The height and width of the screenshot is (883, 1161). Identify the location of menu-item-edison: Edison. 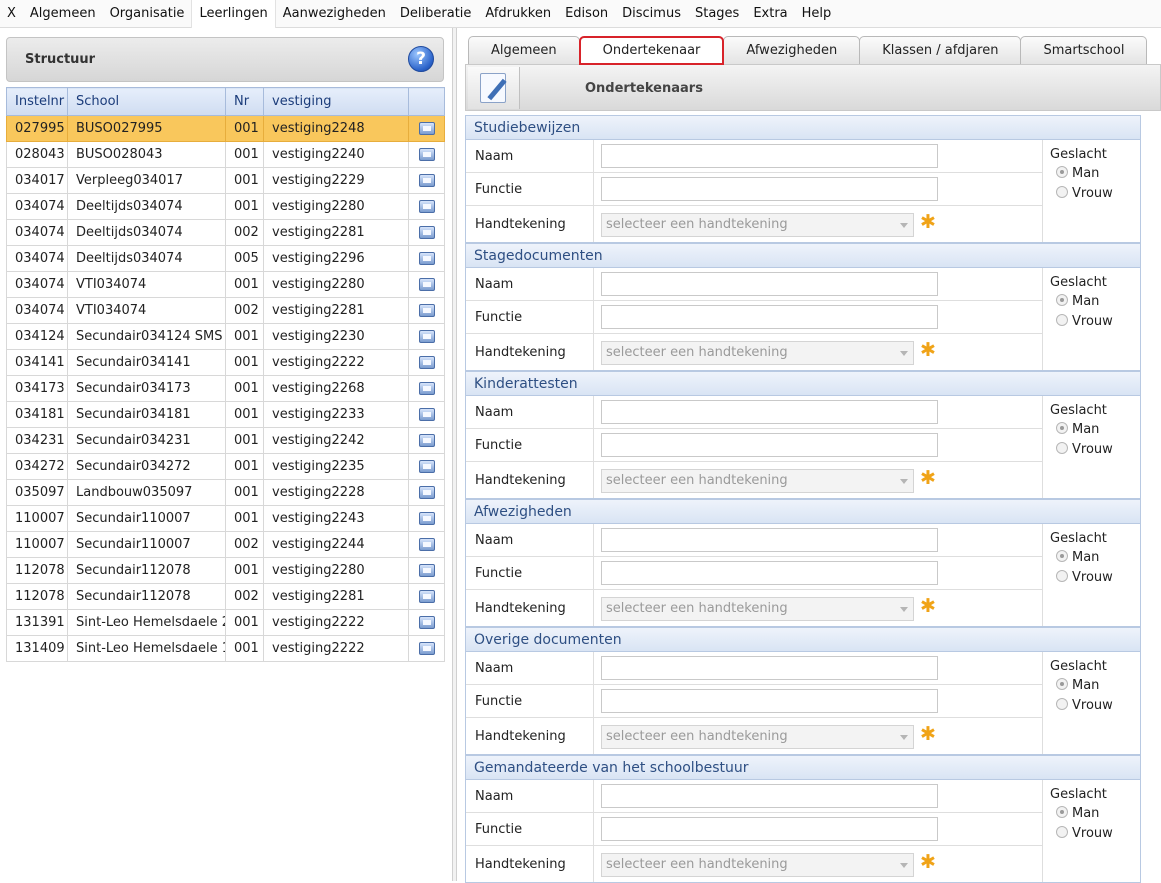
(586, 14).